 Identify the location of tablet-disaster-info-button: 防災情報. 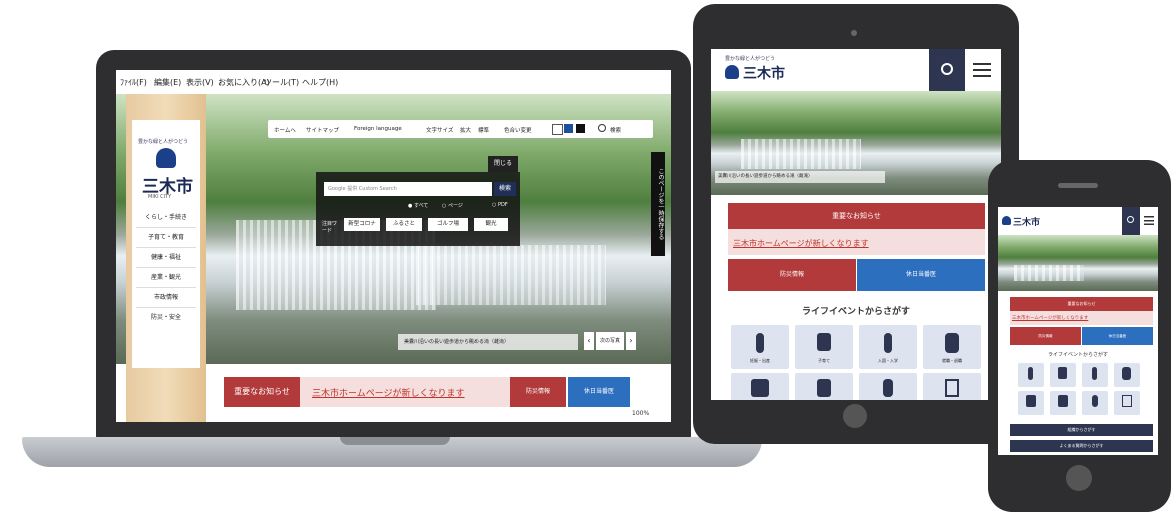
(792, 275).